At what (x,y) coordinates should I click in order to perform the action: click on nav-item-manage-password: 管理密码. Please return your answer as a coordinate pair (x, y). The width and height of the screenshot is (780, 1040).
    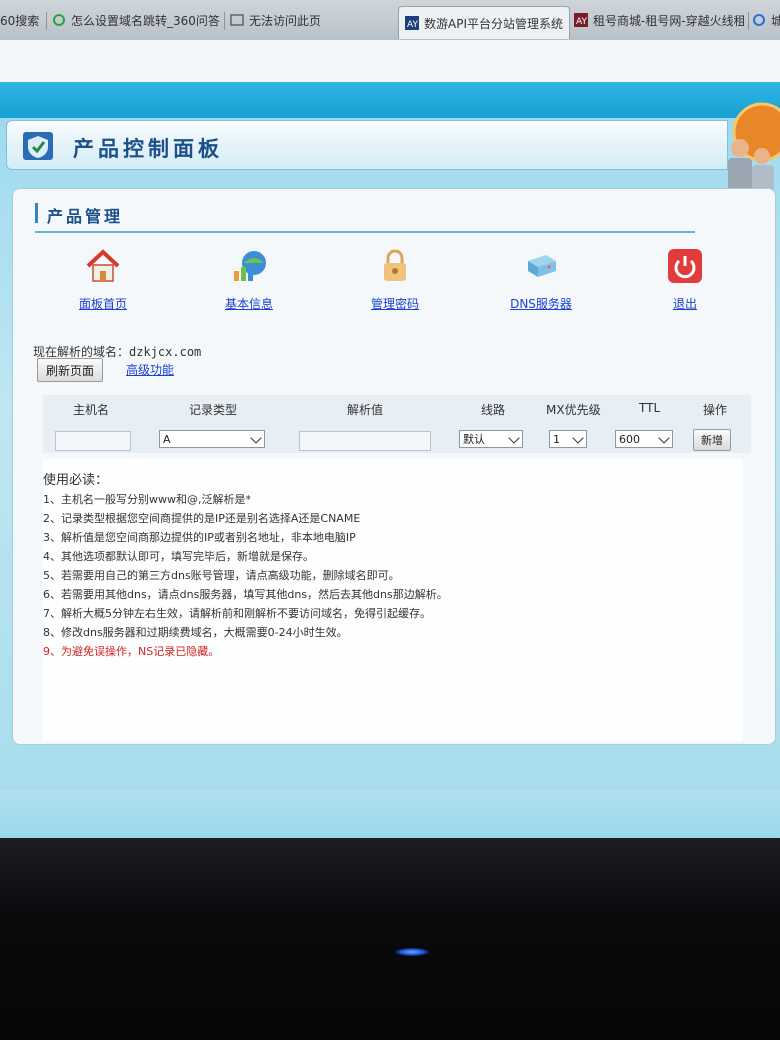
    Looking at the image, I should click on (395, 279).